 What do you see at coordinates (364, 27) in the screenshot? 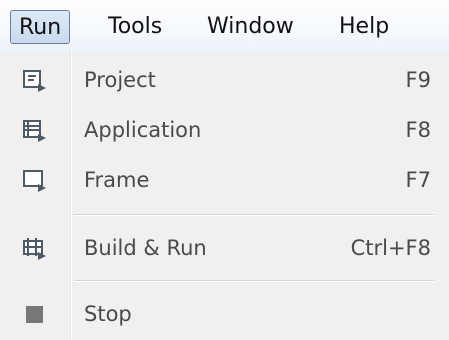
I see `menu-help: Help` at bounding box center [364, 27].